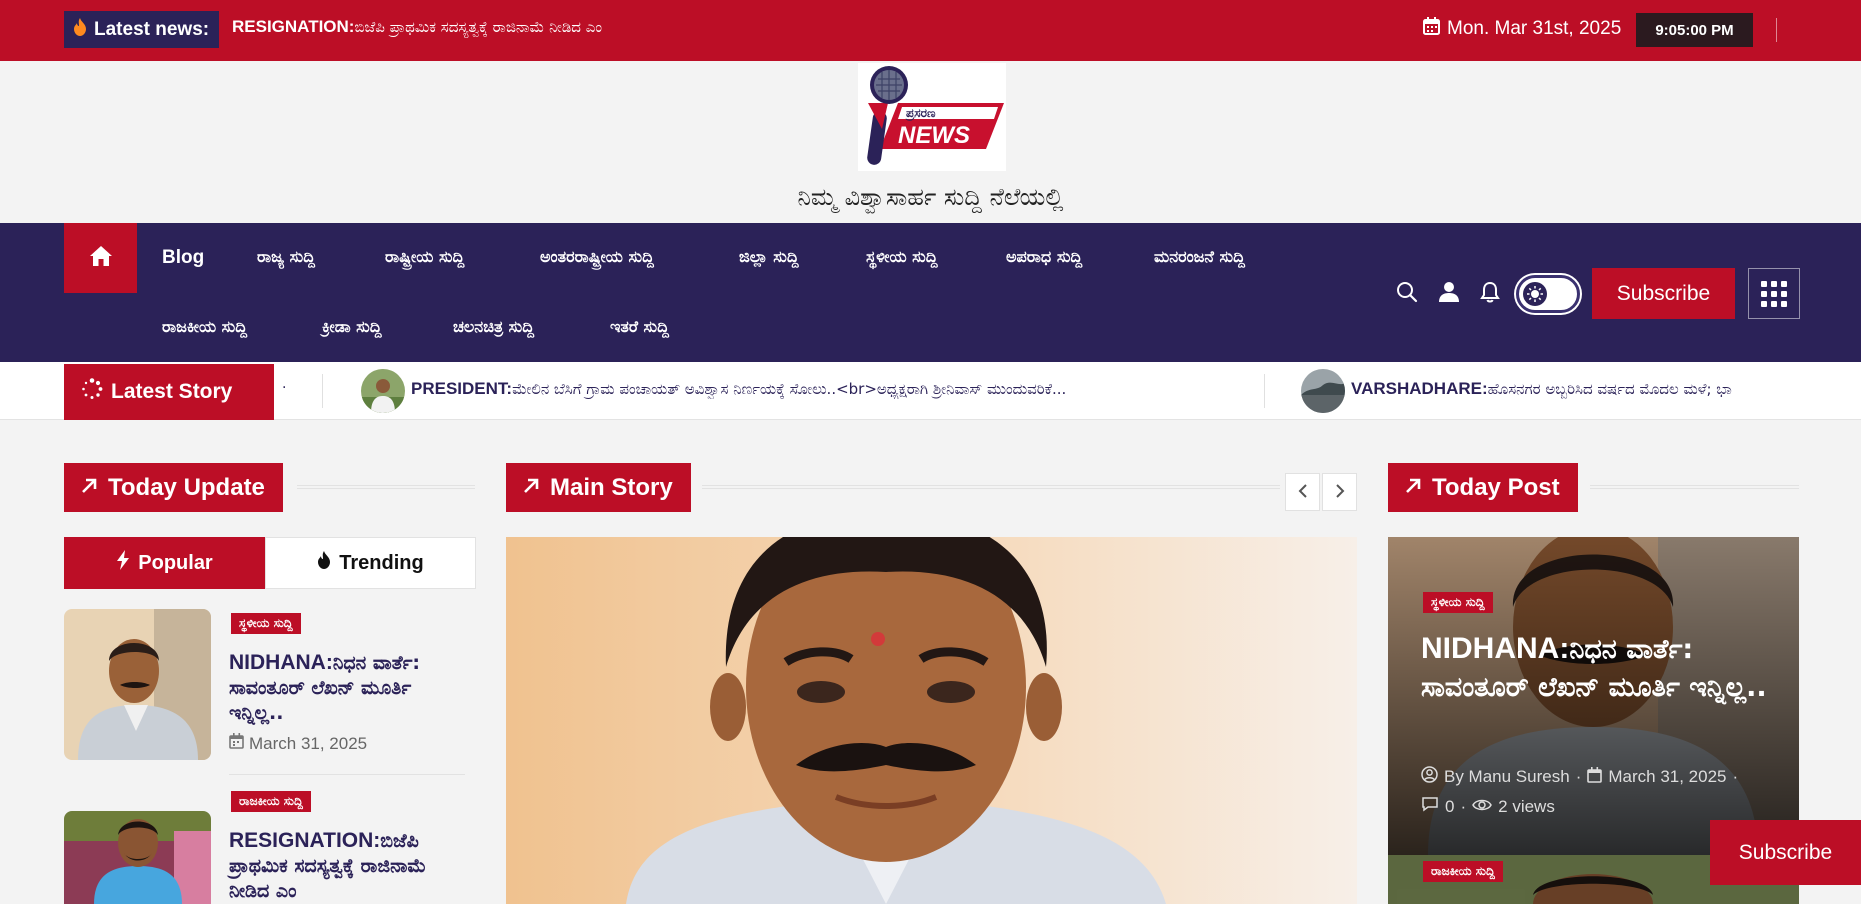  What do you see at coordinates (204, 327) in the screenshot?
I see `nav-item-politics-news: ರಾಜಕೀಯ ಸುದ್ದಿ` at bounding box center [204, 327].